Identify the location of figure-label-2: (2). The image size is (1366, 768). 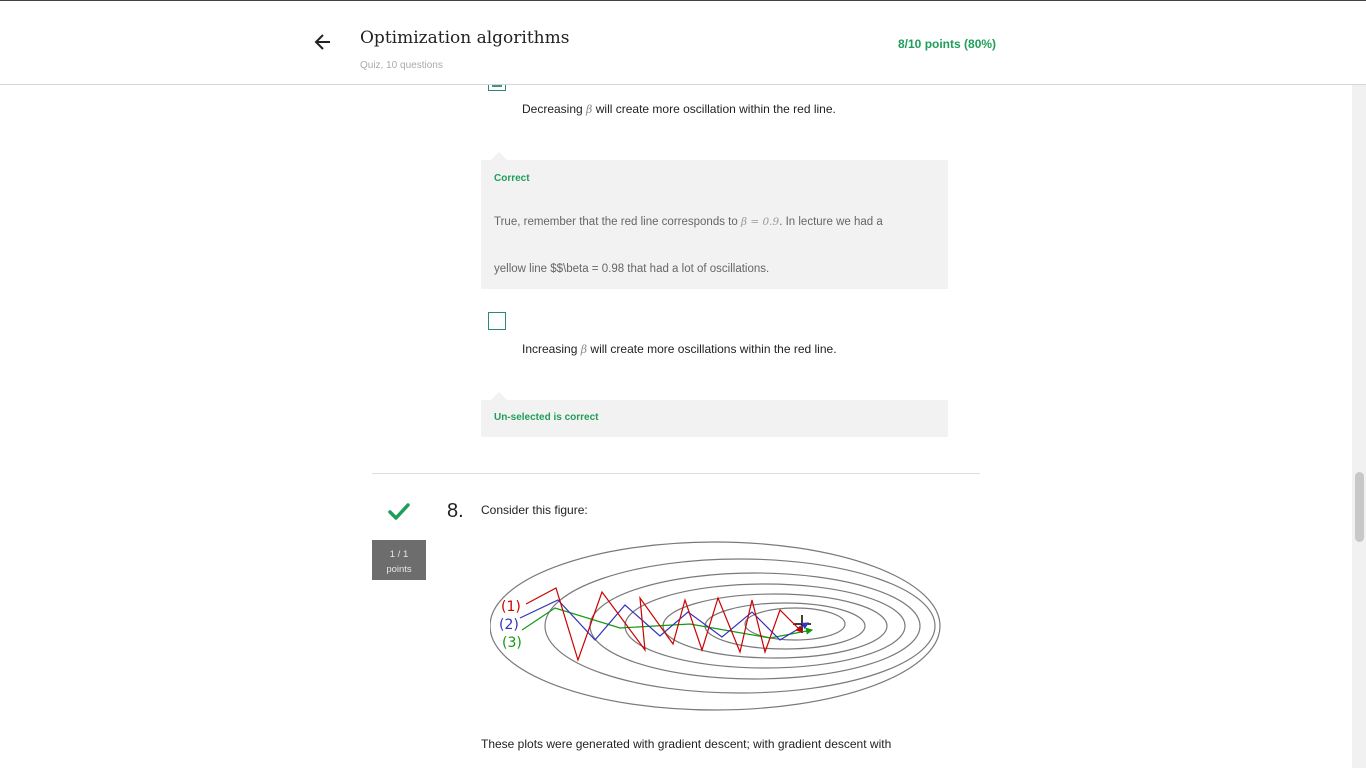
(509, 625).